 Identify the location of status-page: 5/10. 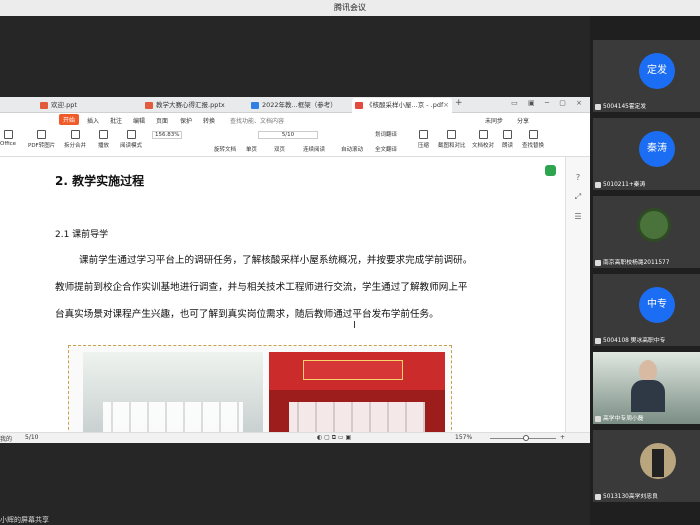
(32, 437).